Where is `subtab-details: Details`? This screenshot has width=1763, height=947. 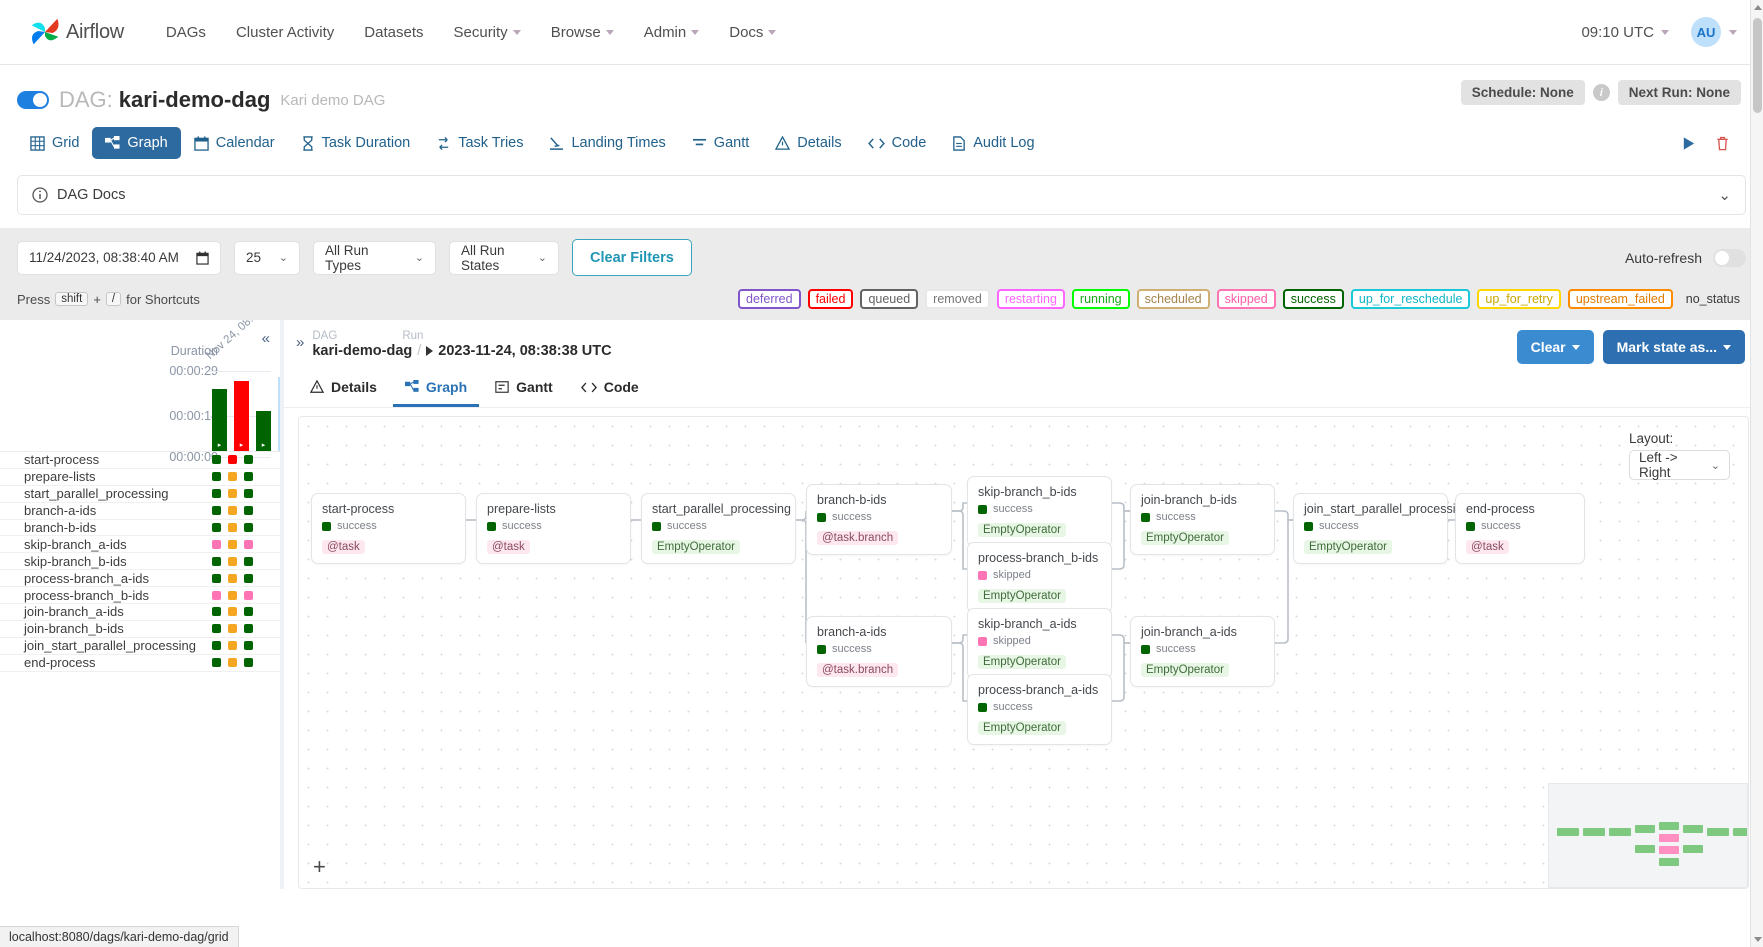 subtab-details: Details is located at coordinates (343, 389).